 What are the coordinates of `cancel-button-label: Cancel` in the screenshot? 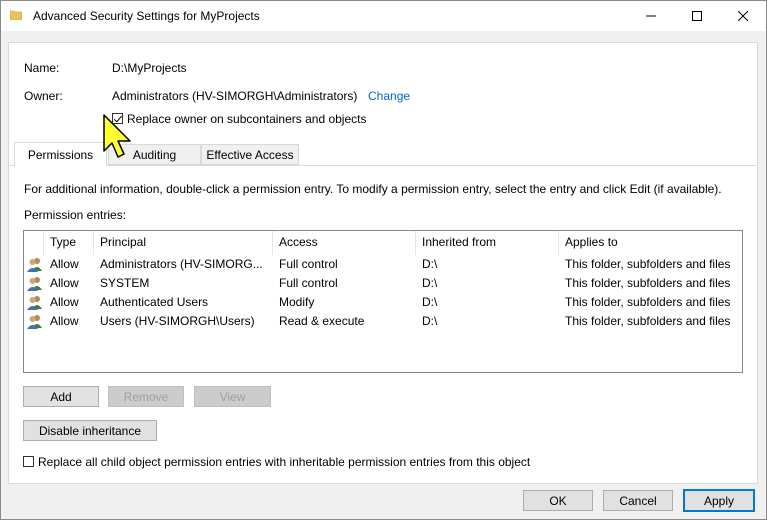 It's located at (638, 500).